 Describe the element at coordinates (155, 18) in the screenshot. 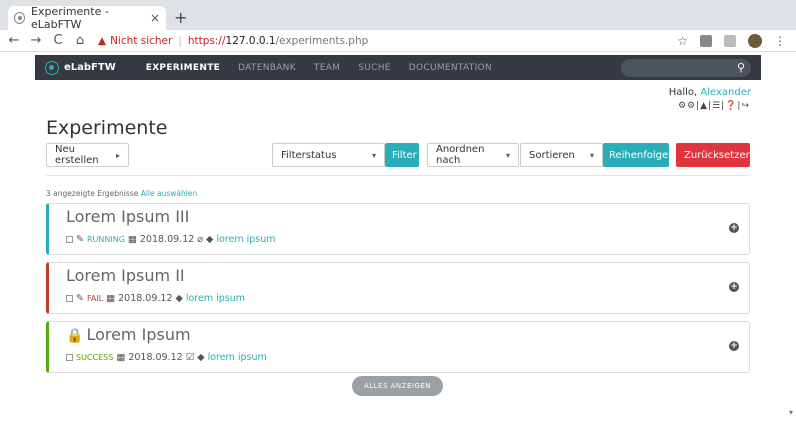

I see `close-tab-icon: ×` at that location.